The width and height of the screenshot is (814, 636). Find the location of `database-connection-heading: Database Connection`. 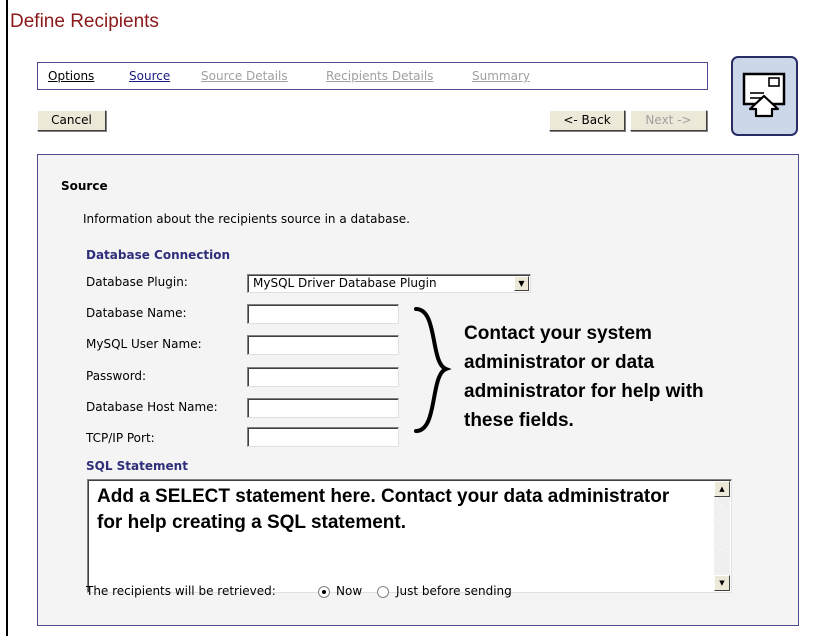

database-connection-heading: Database Connection is located at coordinates (158, 255).